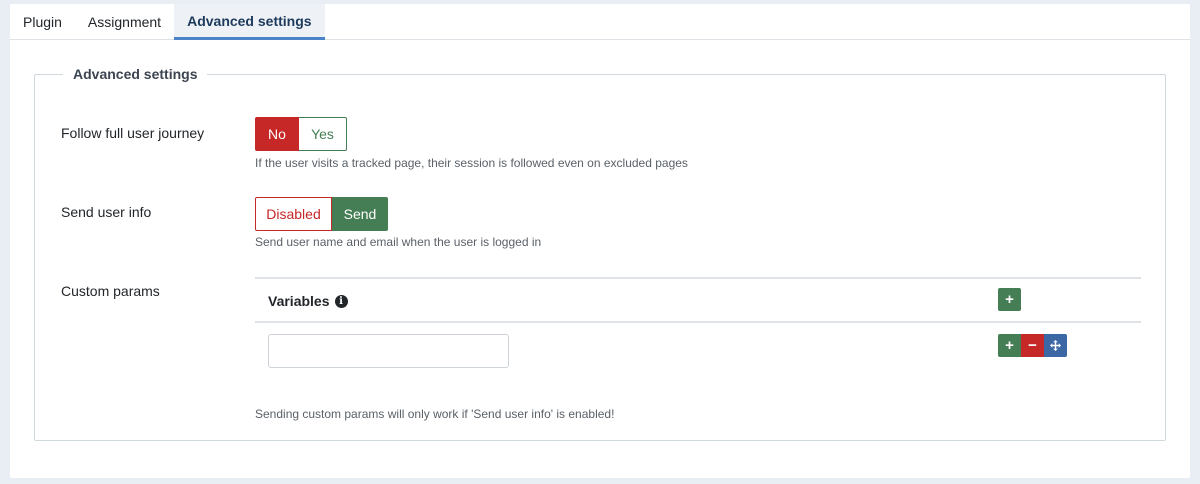 The image size is (1200, 484). I want to click on add-row-button: +, so click(1009, 299).